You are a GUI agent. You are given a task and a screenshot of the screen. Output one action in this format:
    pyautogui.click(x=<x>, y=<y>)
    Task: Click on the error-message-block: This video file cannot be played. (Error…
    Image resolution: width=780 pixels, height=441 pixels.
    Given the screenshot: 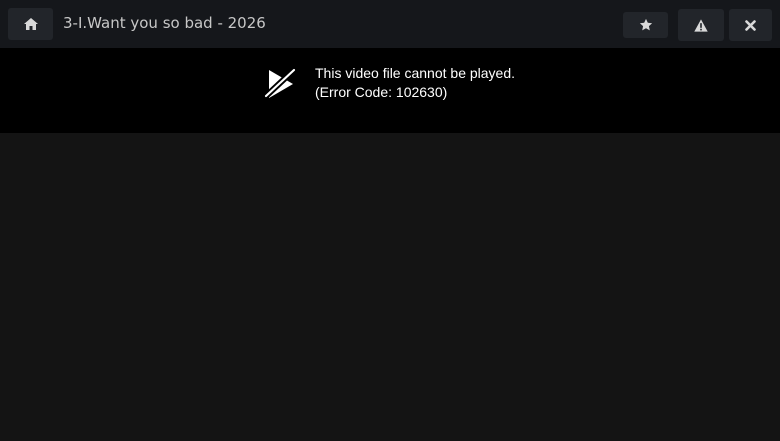 What is the action you would take?
    pyautogui.click(x=415, y=83)
    